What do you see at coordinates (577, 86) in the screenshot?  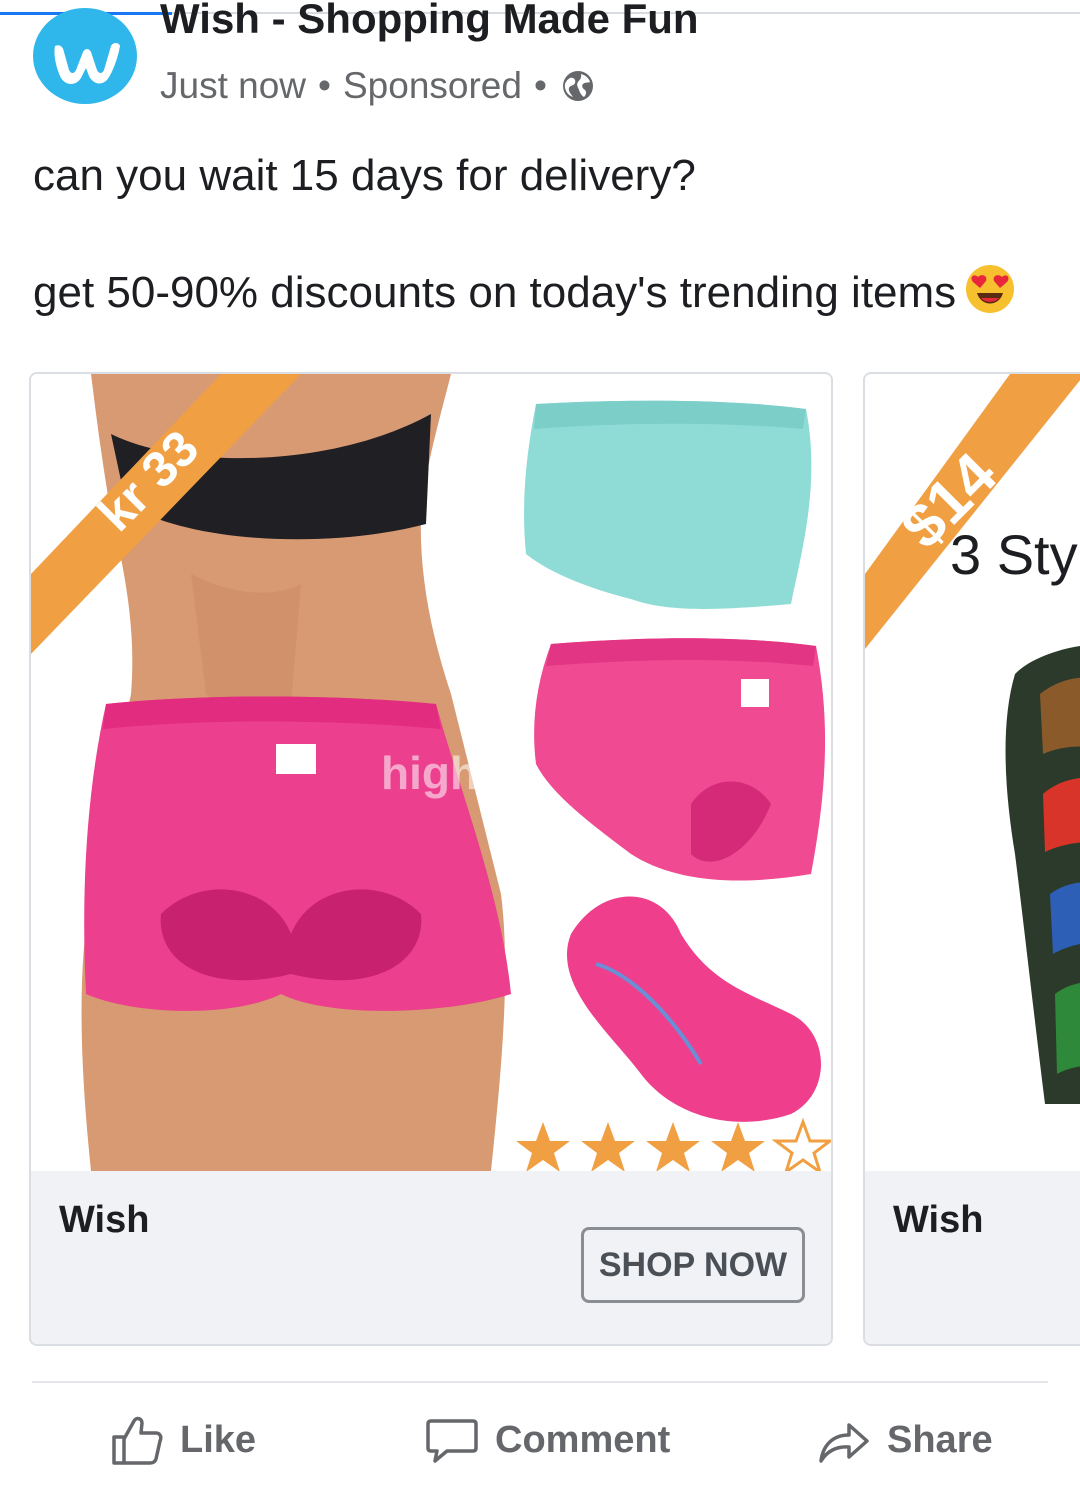 I see `globe-icon` at bounding box center [577, 86].